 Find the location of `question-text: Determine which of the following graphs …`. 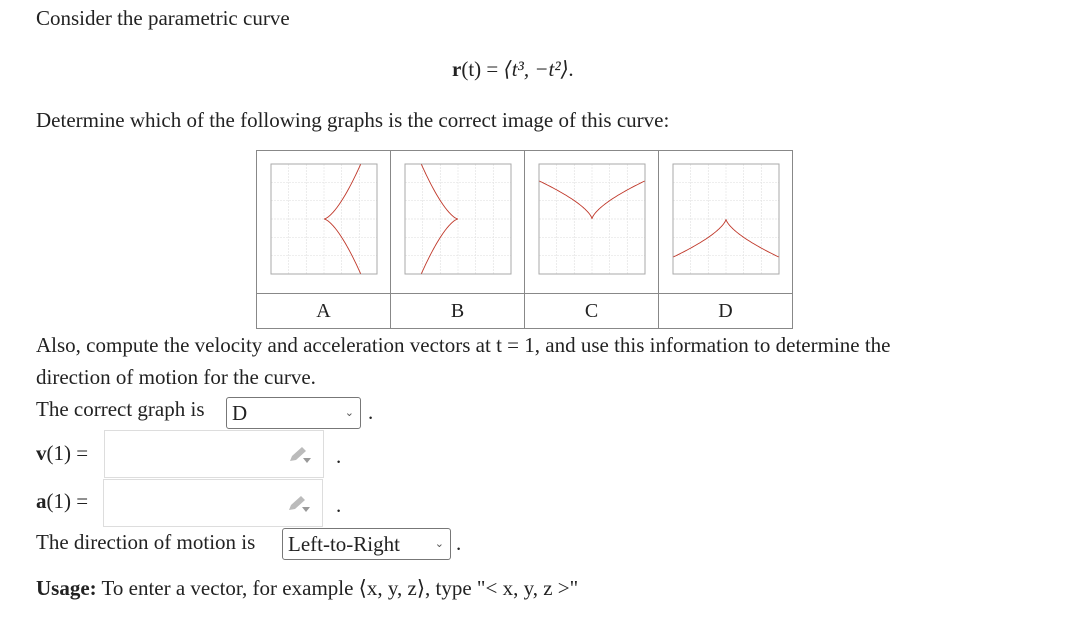

question-text: Determine which of the following graphs … is located at coordinates (353, 120).